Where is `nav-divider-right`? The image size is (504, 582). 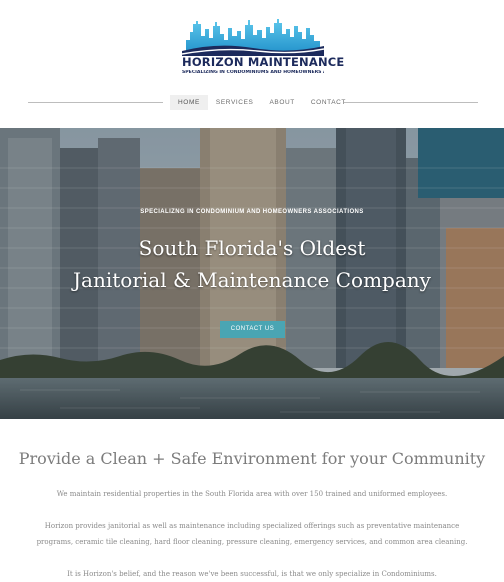 nav-divider-right is located at coordinates (411, 102).